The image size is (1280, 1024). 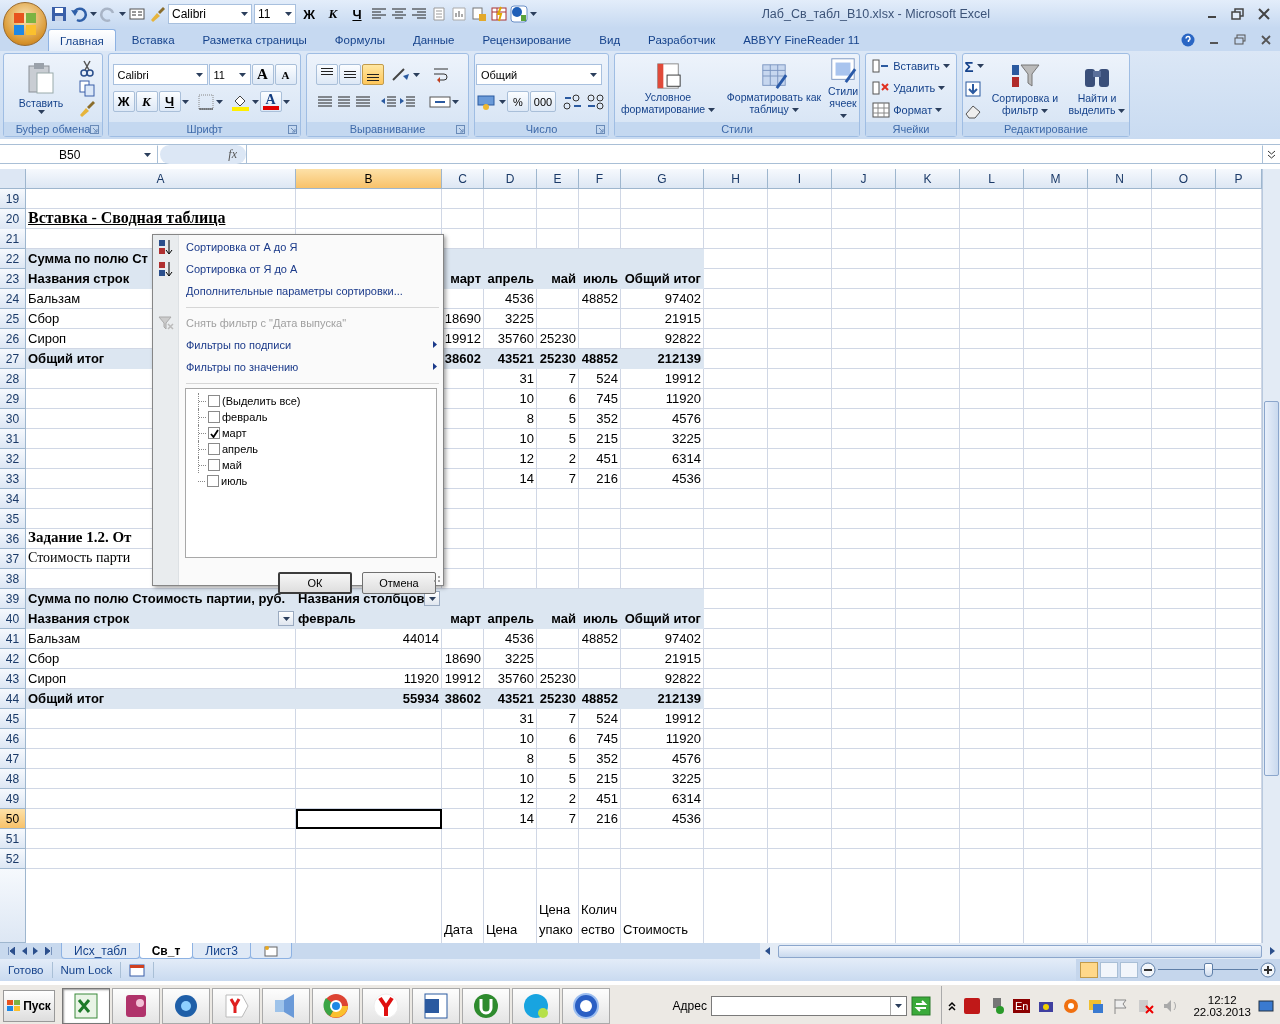 I want to click on sheet-tab: Лист3, so click(x=221, y=951).